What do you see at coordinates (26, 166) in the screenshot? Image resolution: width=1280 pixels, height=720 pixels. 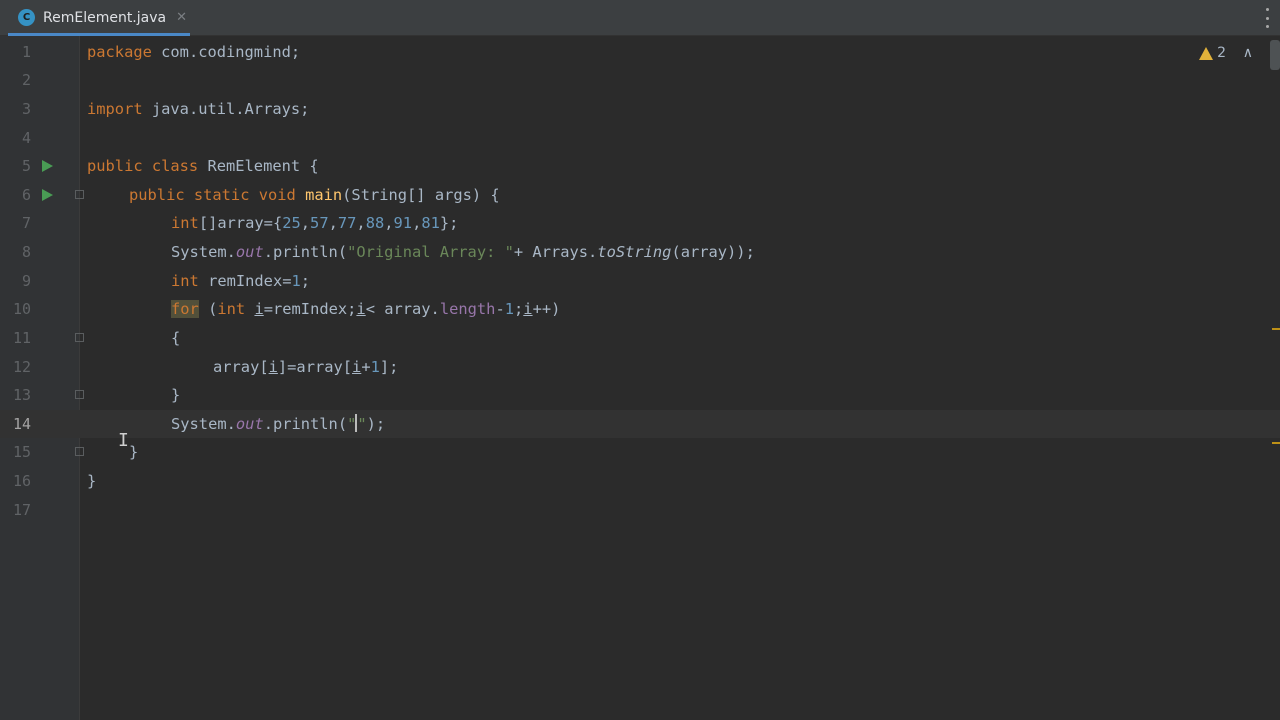 I see `line-number: 5` at bounding box center [26, 166].